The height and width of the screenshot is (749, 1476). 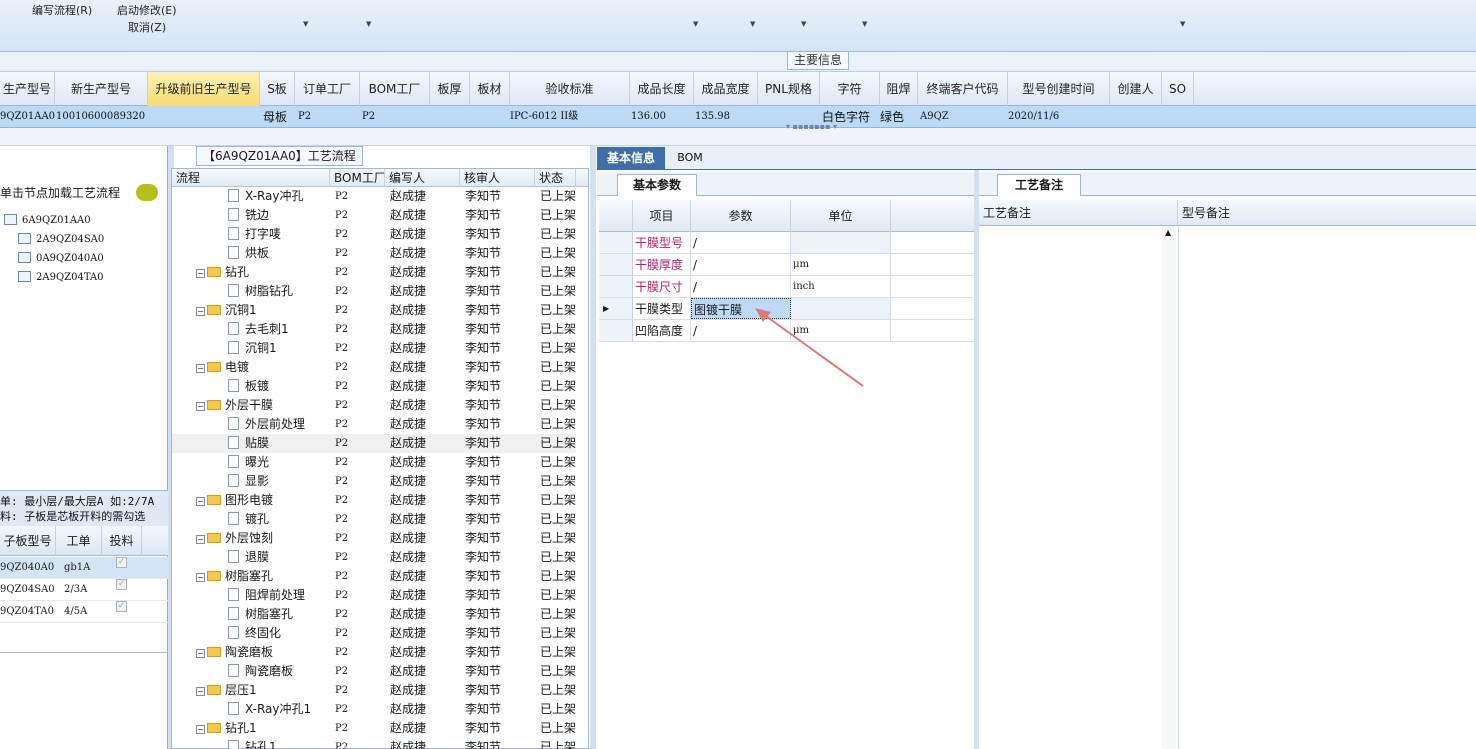 I want to click on cell-board-type: 母板, so click(x=275, y=117).